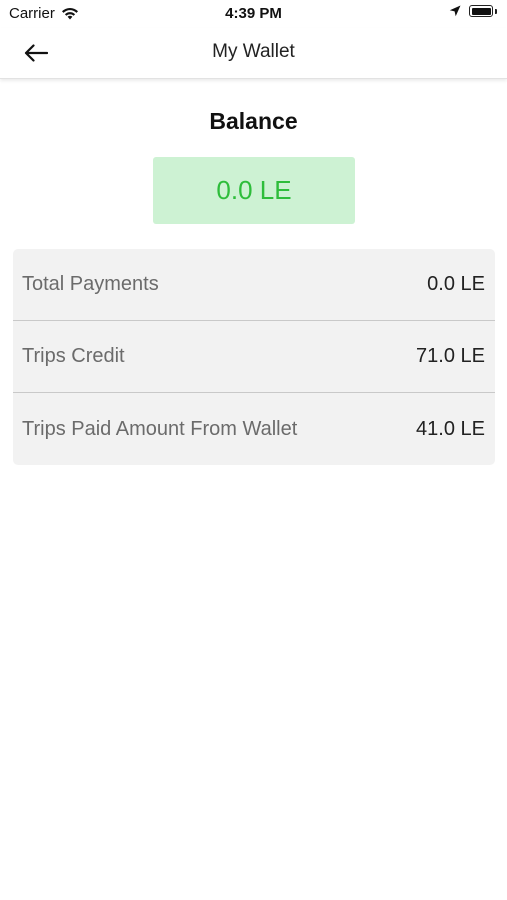 The image size is (507, 900). What do you see at coordinates (450, 428) in the screenshot?
I see `row-value: 41.0 LE` at bounding box center [450, 428].